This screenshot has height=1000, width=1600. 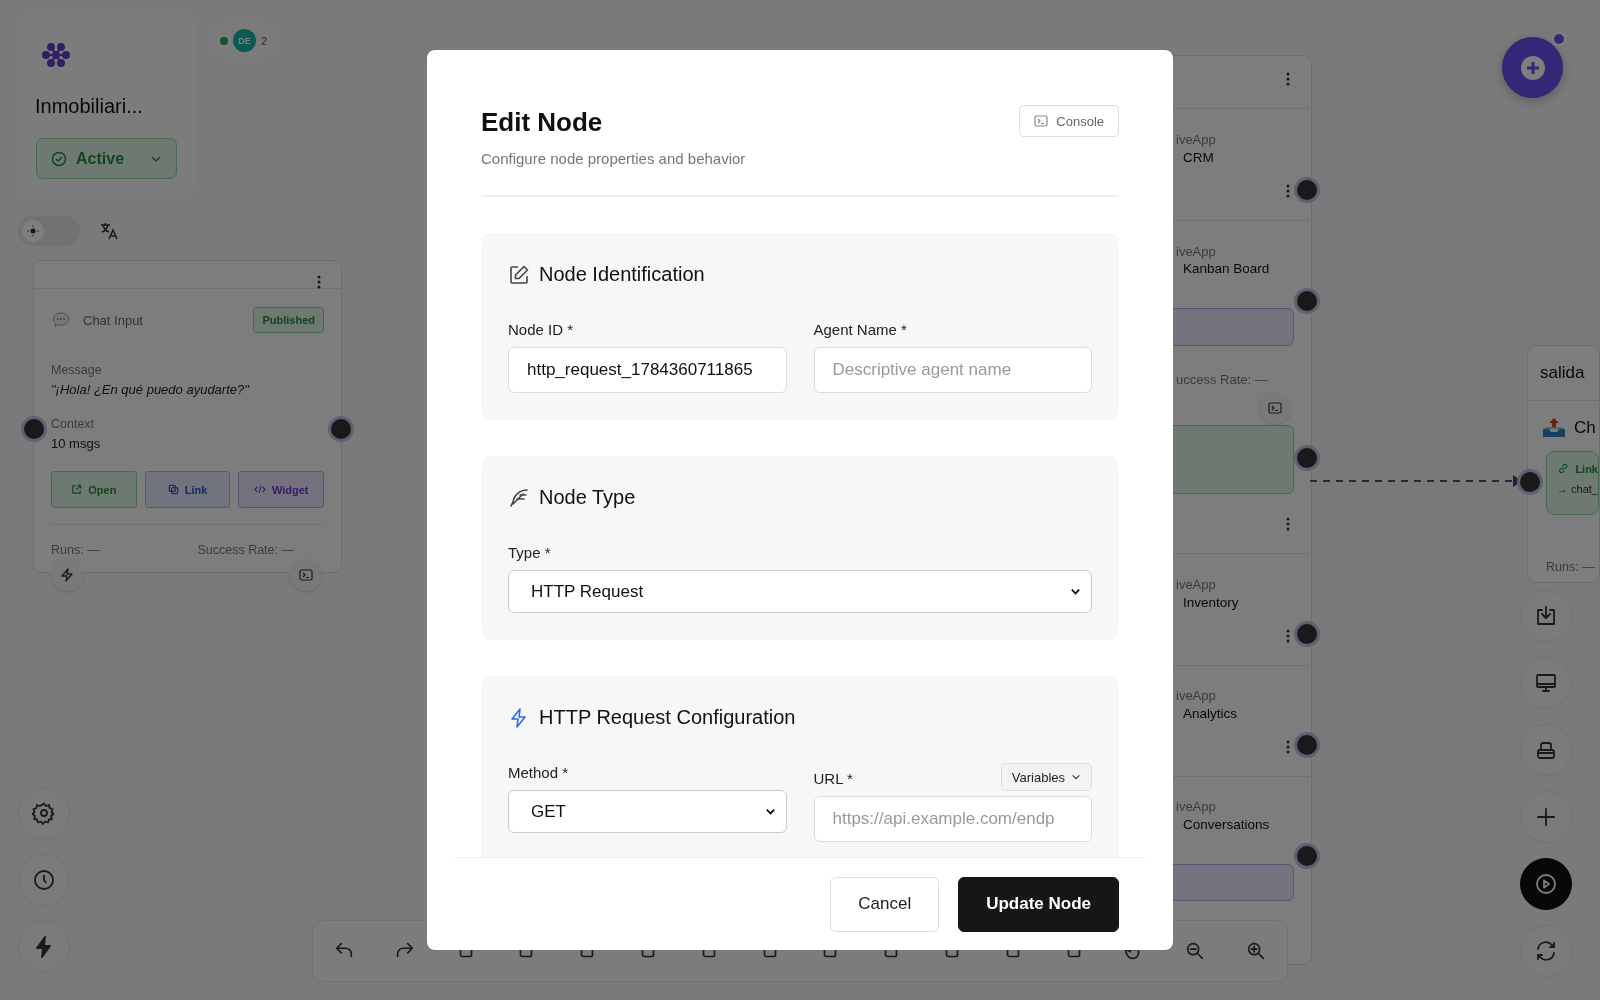 What do you see at coordinates (860, 329) in the screenshot?
I see `field-label: Agent Name *` at bounding box center [860, 329].